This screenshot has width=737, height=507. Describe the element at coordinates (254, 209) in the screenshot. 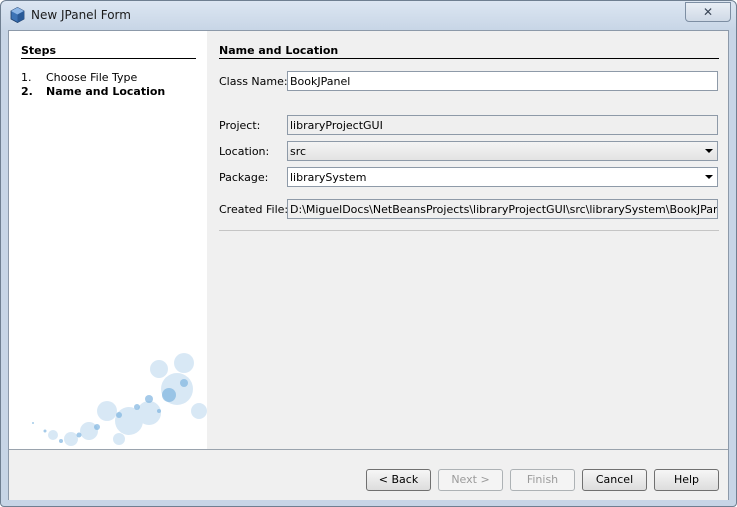

I see `created-file-label: Created File:` at that location.